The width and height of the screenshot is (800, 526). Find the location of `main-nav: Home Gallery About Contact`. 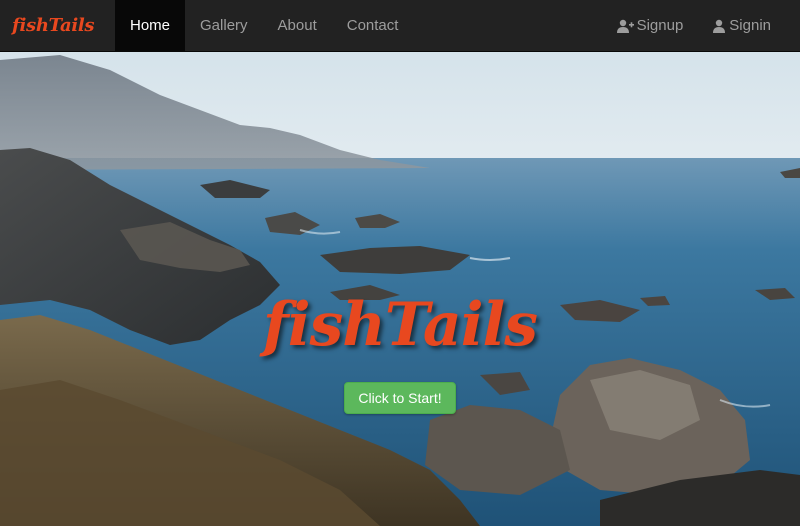

main-nav: Home Gallery About Contact is located at coordinates (264, 26).